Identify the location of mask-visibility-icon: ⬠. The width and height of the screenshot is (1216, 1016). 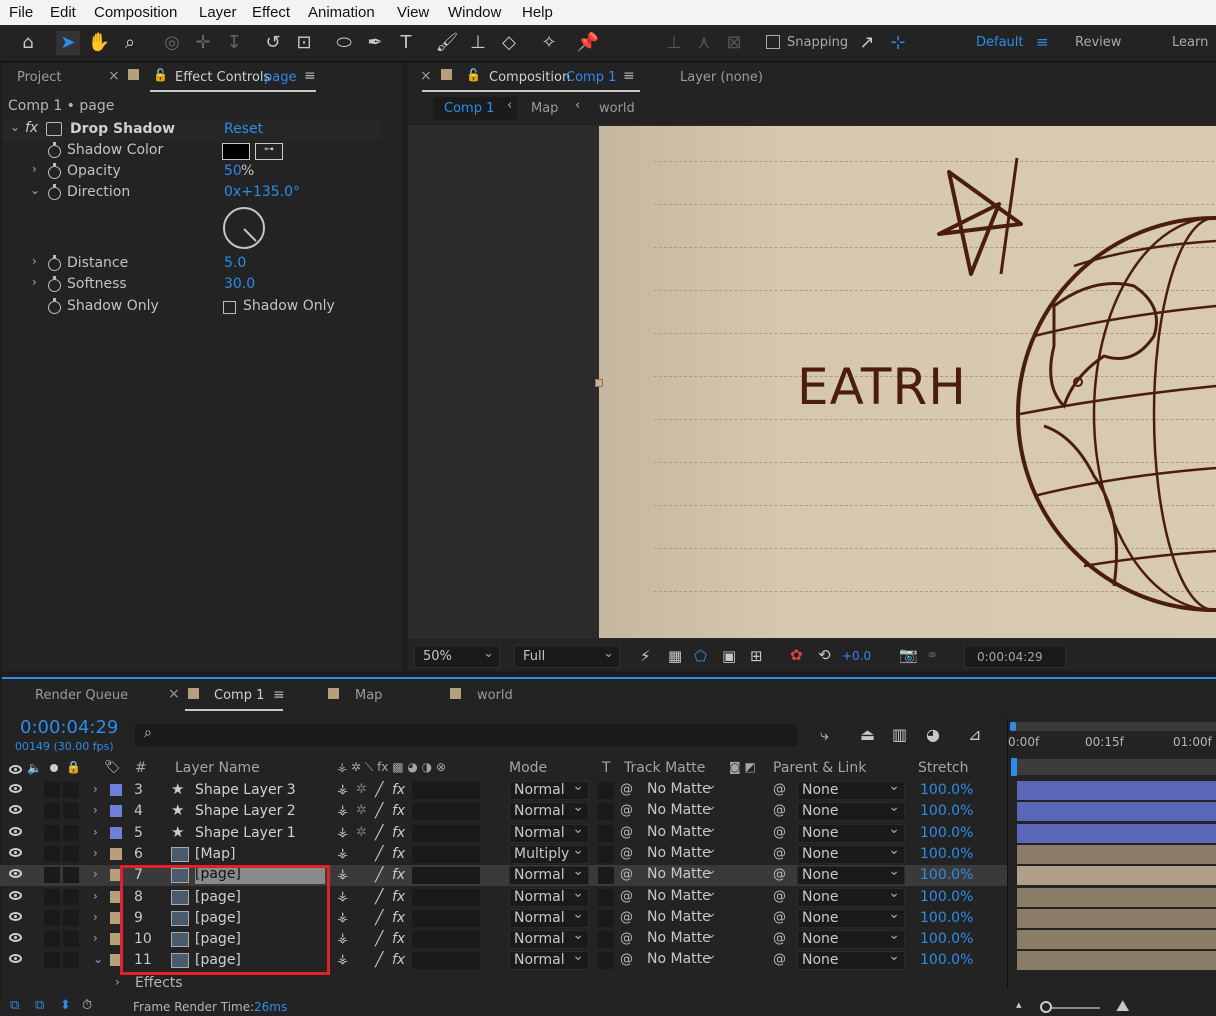
(700, 656).